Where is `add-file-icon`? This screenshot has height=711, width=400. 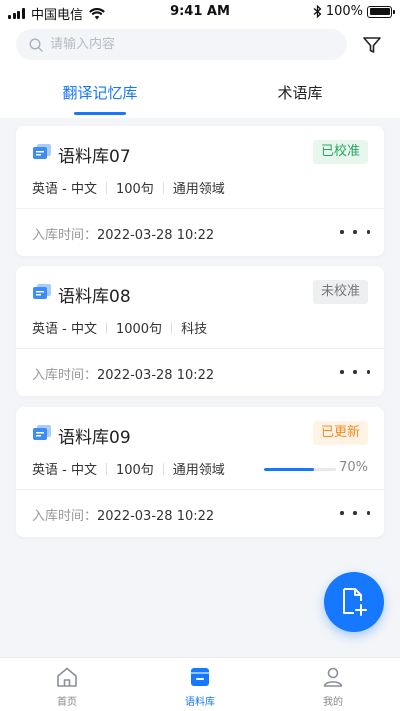
add-file-icon is located at coordinates (355, 602).